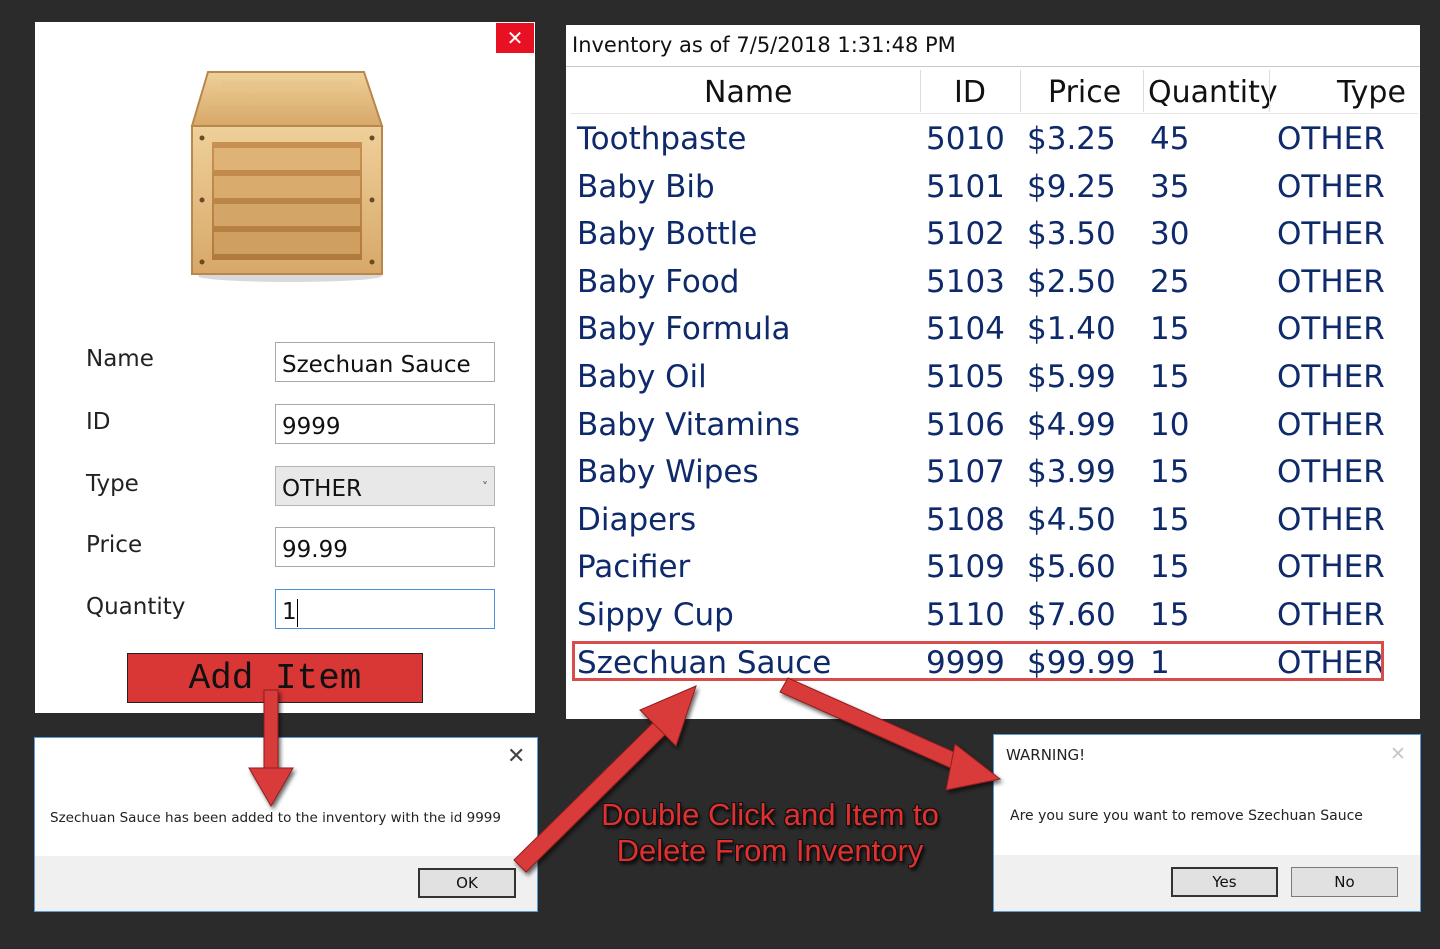 The image size is (1440, 949). What do you see at coordinates (120, 359) in the screenshot?
I see `name-label: Name` at bounding box center [120, 359].